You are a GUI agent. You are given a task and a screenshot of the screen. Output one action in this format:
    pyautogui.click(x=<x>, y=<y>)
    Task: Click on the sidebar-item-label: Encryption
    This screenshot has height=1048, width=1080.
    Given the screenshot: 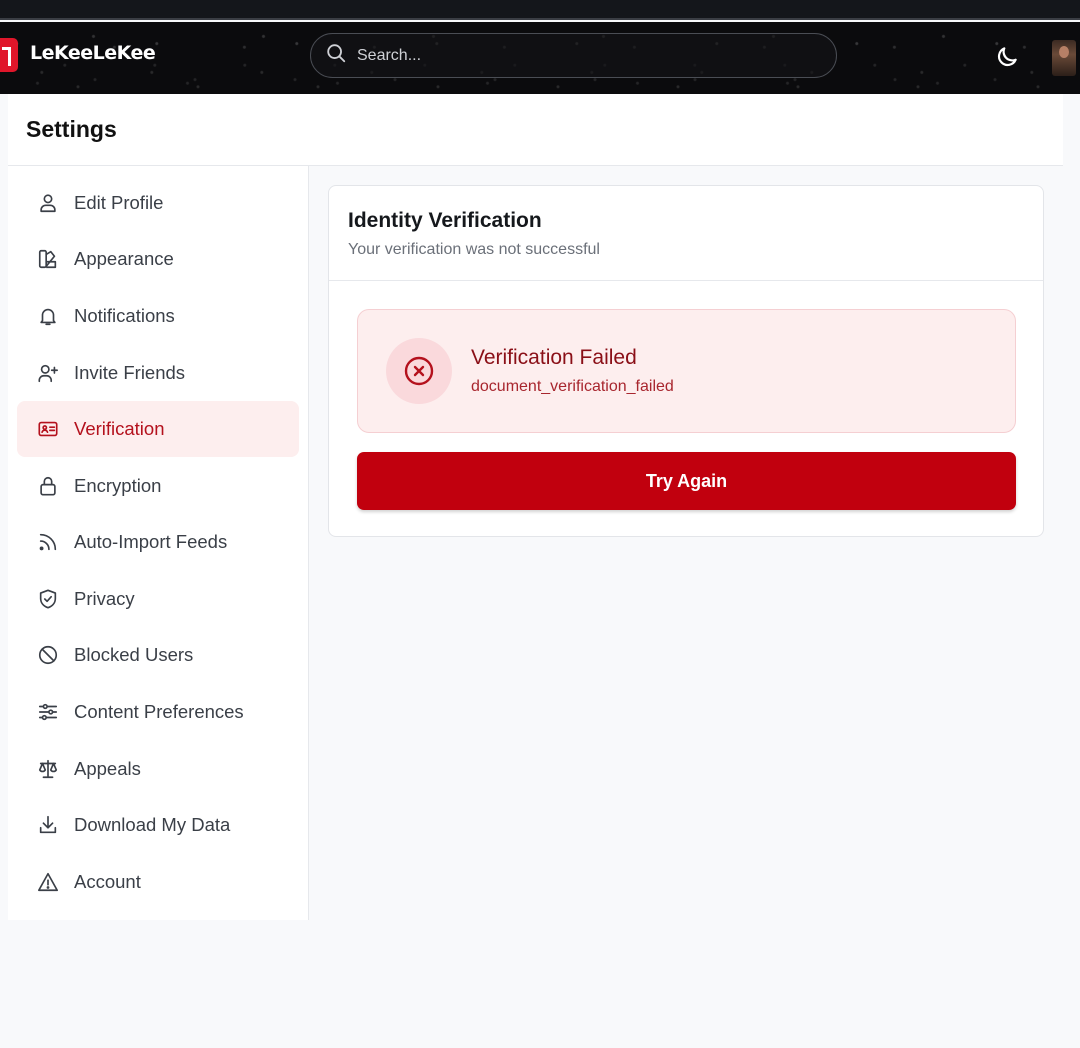 What is the action you would take?
    pyautogui.click(x=118, y=485)
    